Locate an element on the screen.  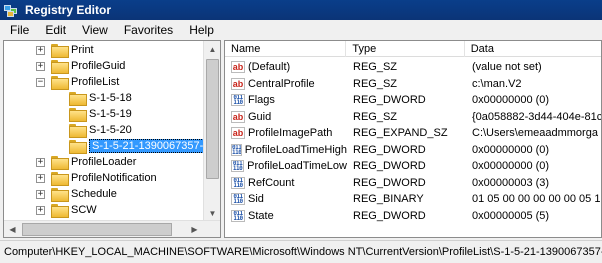
tree-item-label: S-1-5-18 is located at coordinates (110, 98).